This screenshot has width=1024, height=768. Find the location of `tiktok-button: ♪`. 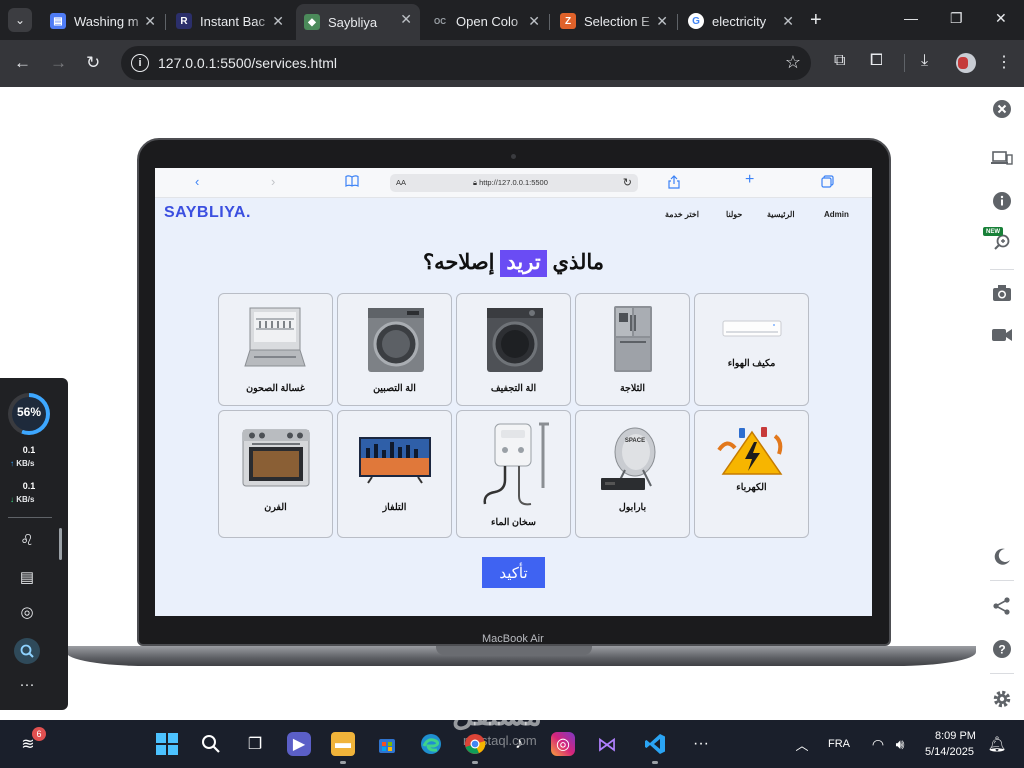

tiktok-button: ♪ is located at coordinates (519, 744).